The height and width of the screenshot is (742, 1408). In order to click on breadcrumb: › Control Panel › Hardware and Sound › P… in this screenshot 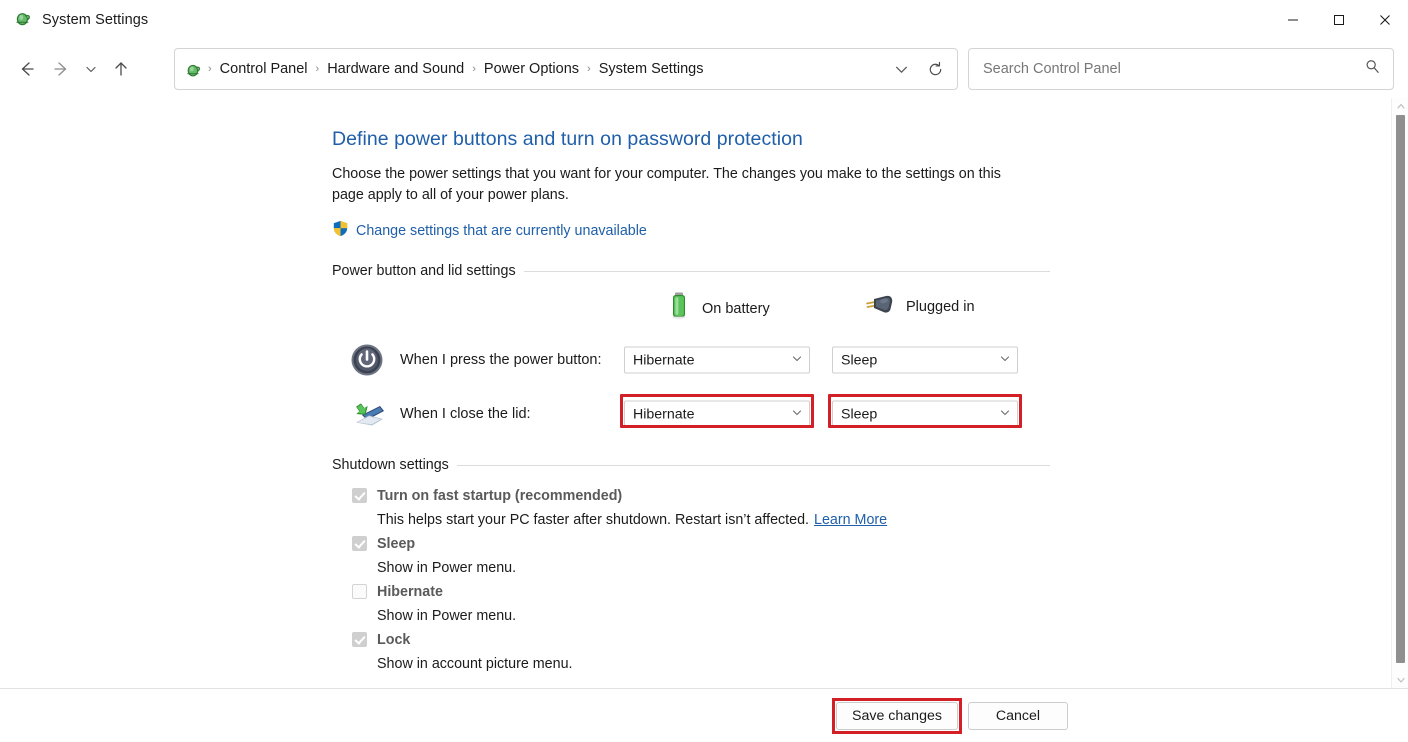, I will do `click(535, 69)`.